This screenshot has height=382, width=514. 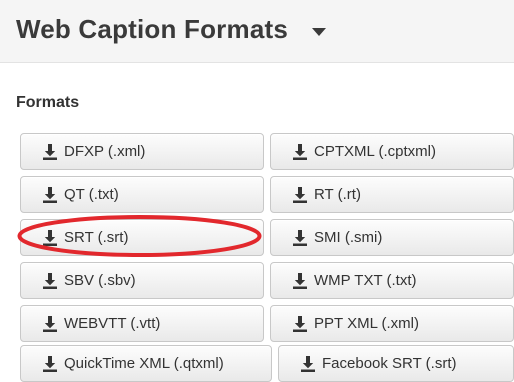 What do you see at coordinates (142, 237) in the screenshot?
I see `download-srt-button: SRT (.srt)` at bounding box center [142, 237].